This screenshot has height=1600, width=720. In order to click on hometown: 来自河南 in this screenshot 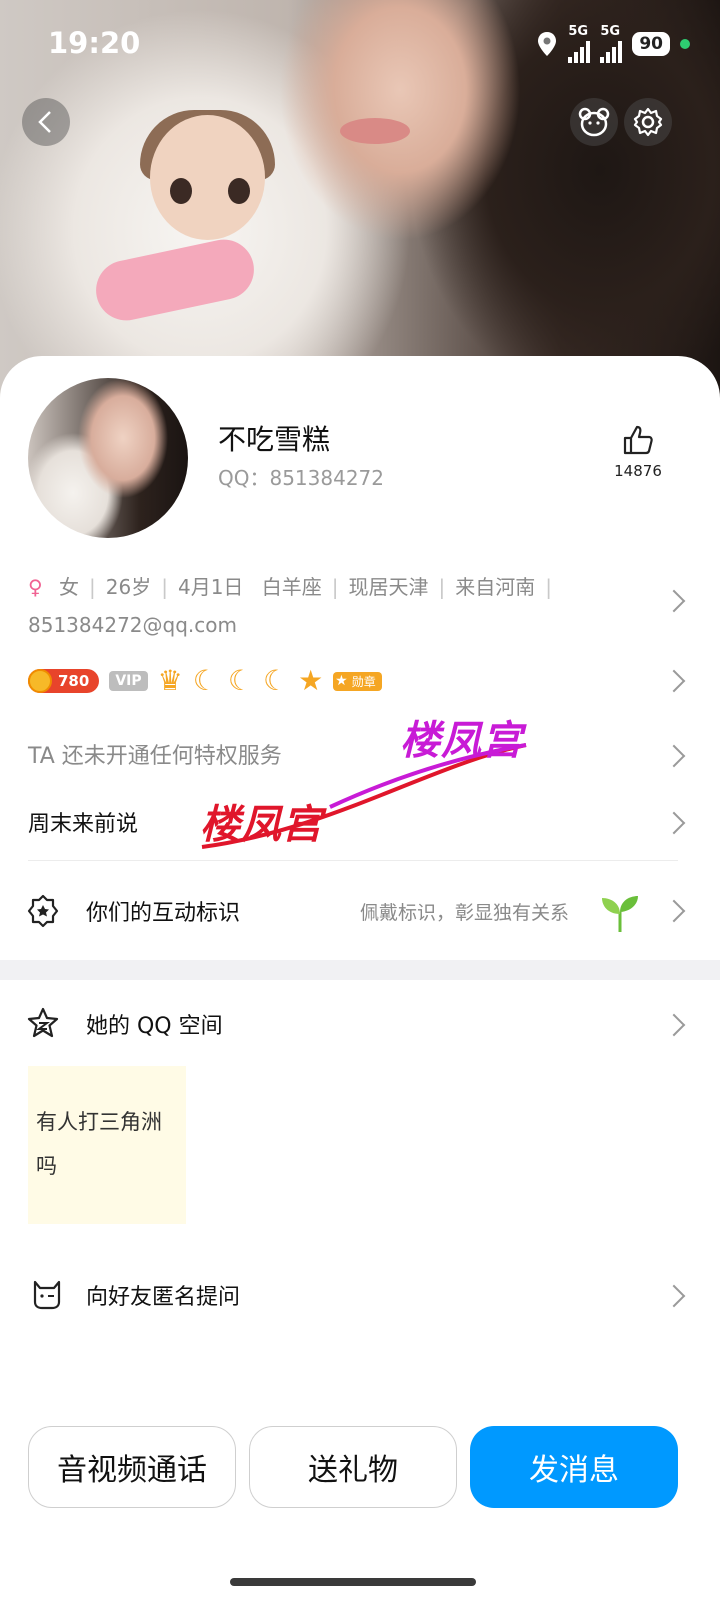, I will do `click(495, 587)`.